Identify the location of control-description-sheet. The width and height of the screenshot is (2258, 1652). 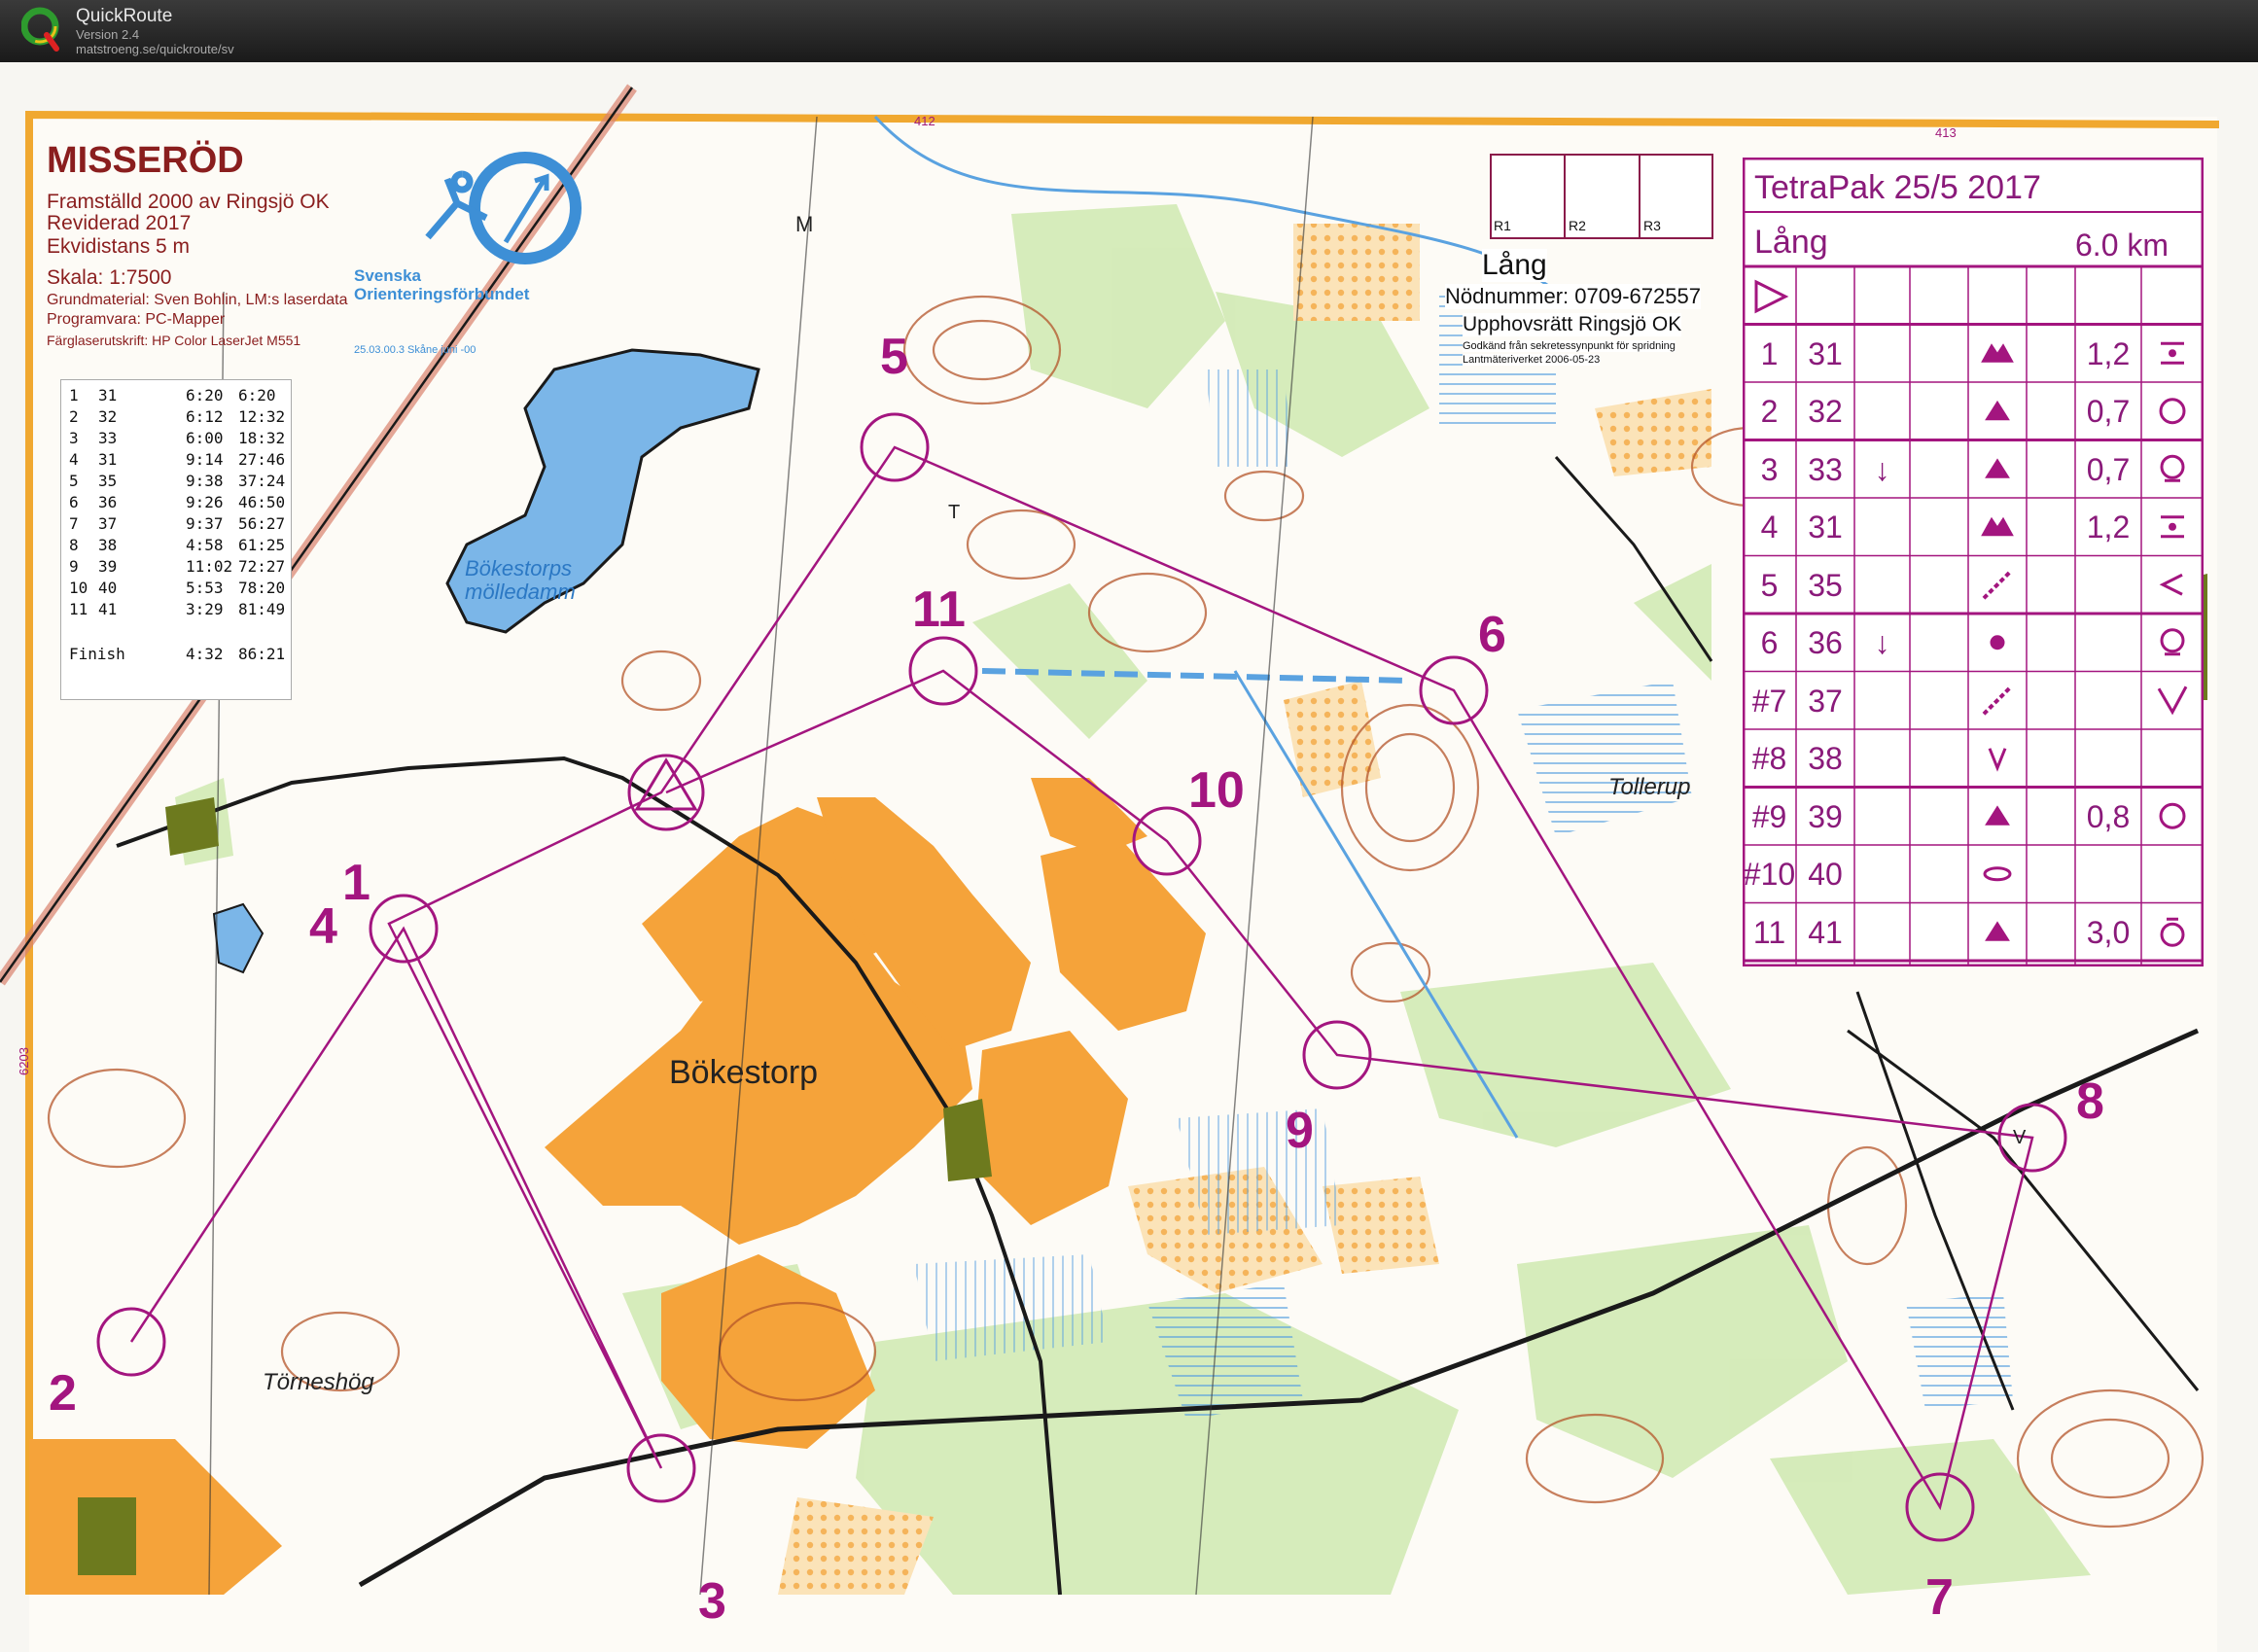
(1974, 562).